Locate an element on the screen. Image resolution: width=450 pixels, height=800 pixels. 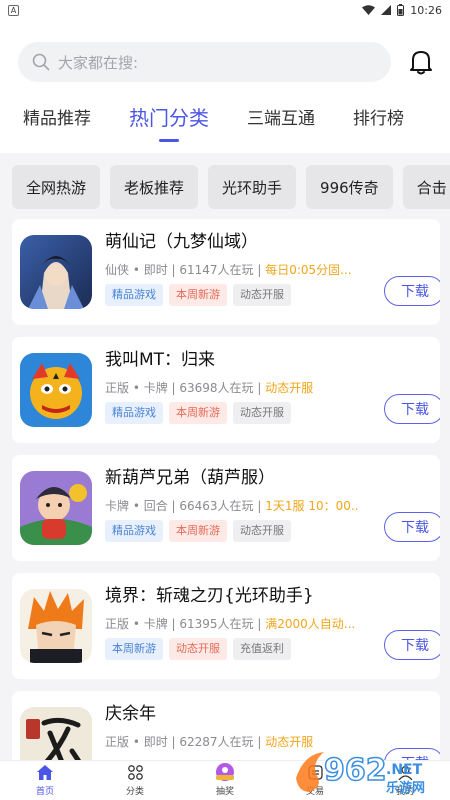
chip-hot-games: 全网热游 is located at coordinates (56, 187).